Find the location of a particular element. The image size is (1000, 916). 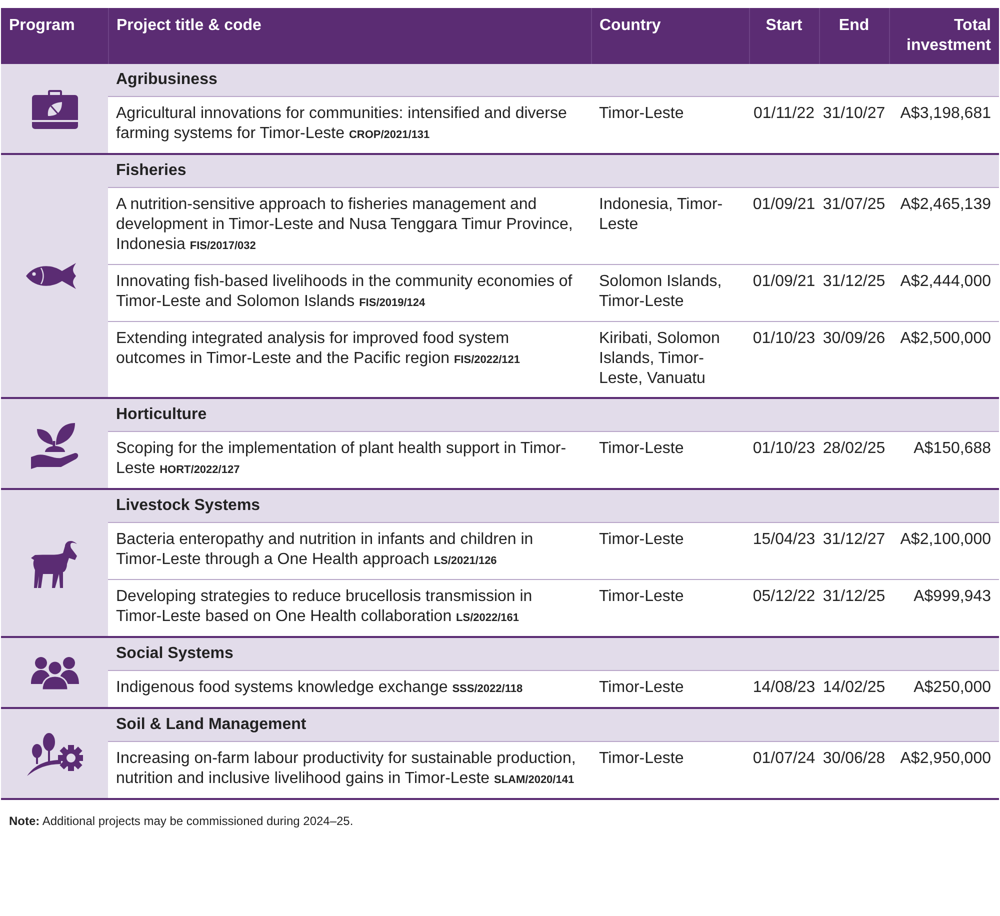

start-date: 01/11/22 is located at coordinates (784, 113).